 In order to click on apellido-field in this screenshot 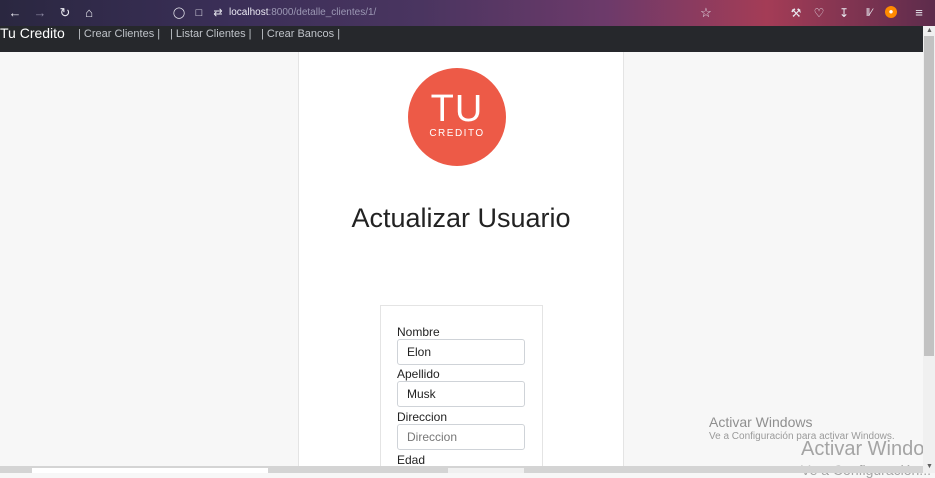, I will do `click(461, 394)`.